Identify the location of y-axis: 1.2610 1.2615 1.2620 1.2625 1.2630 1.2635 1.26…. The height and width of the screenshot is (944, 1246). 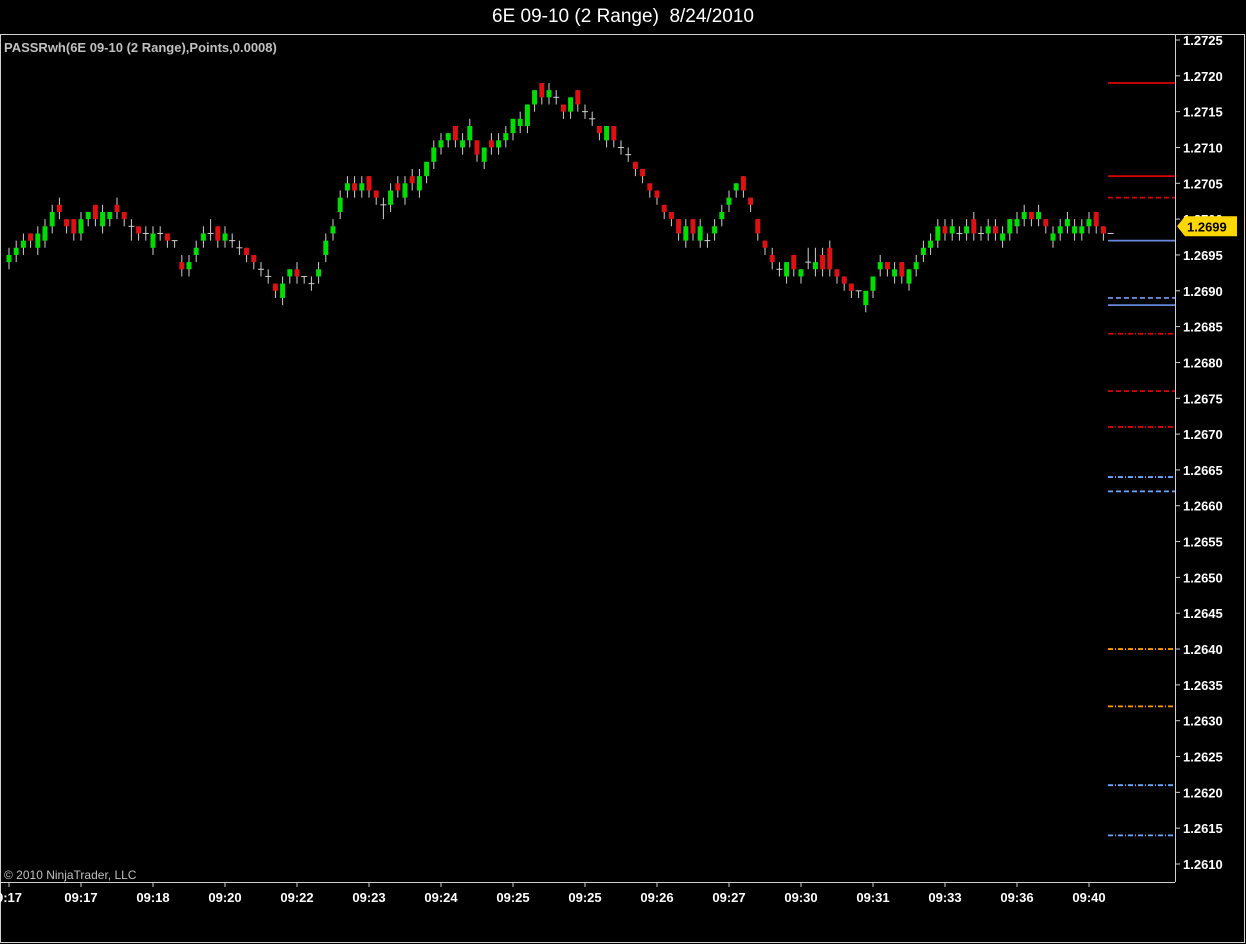
(1199, 452).